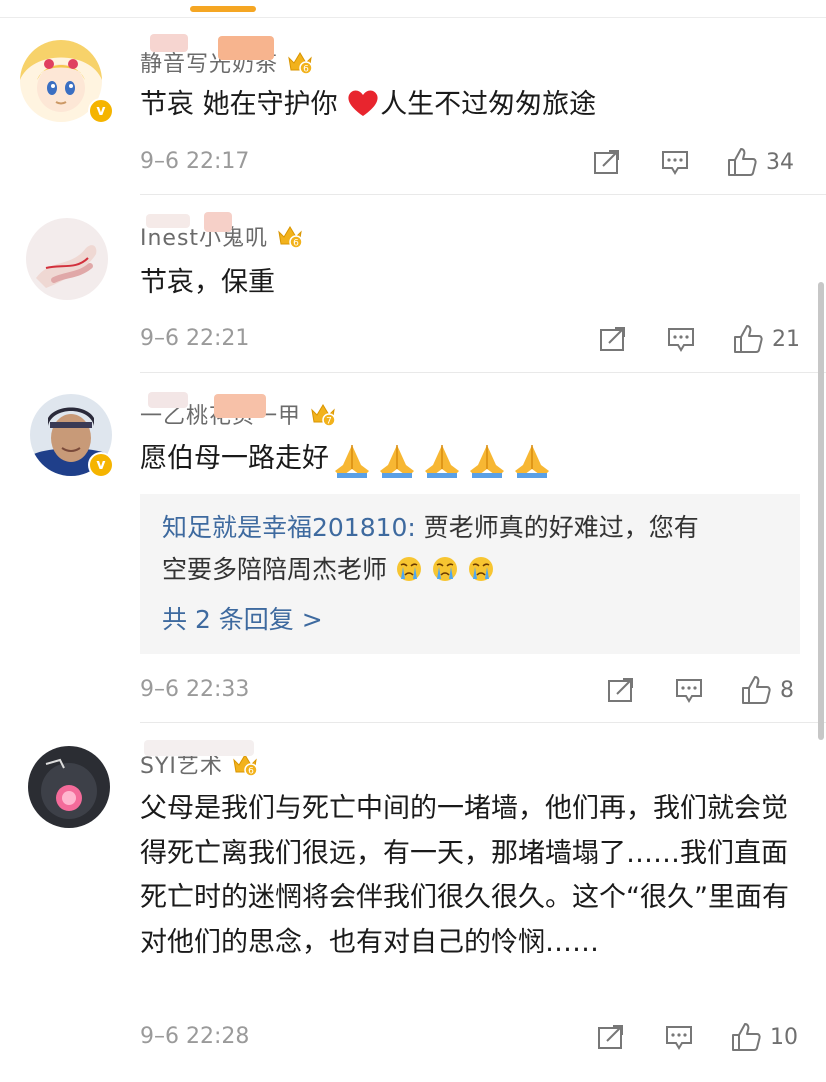 This screenshot has height=1082, width=826. I want to click on reply-line: 空要多陪陪周杰老师, so click(328, 570).